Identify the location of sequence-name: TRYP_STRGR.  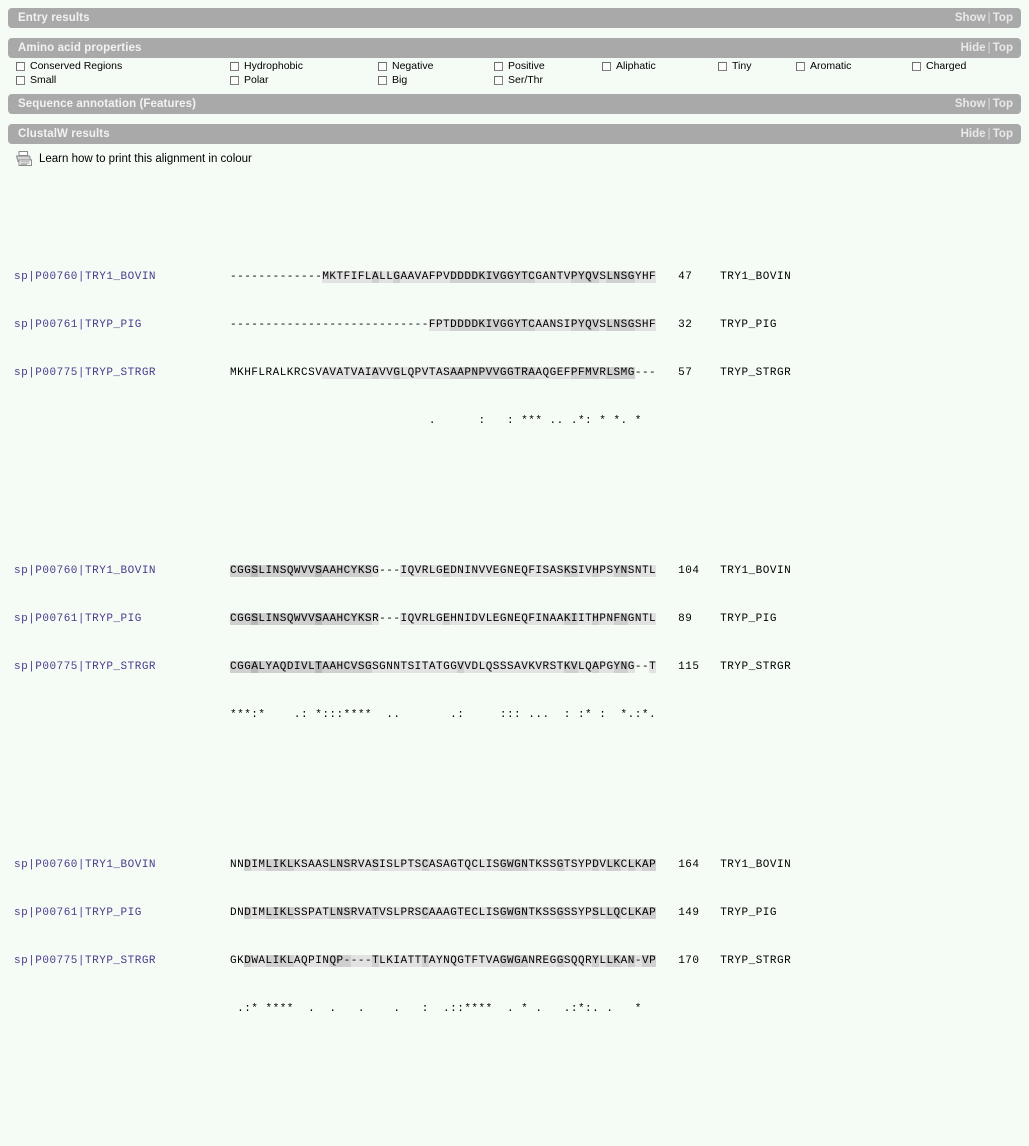
(756, 961).